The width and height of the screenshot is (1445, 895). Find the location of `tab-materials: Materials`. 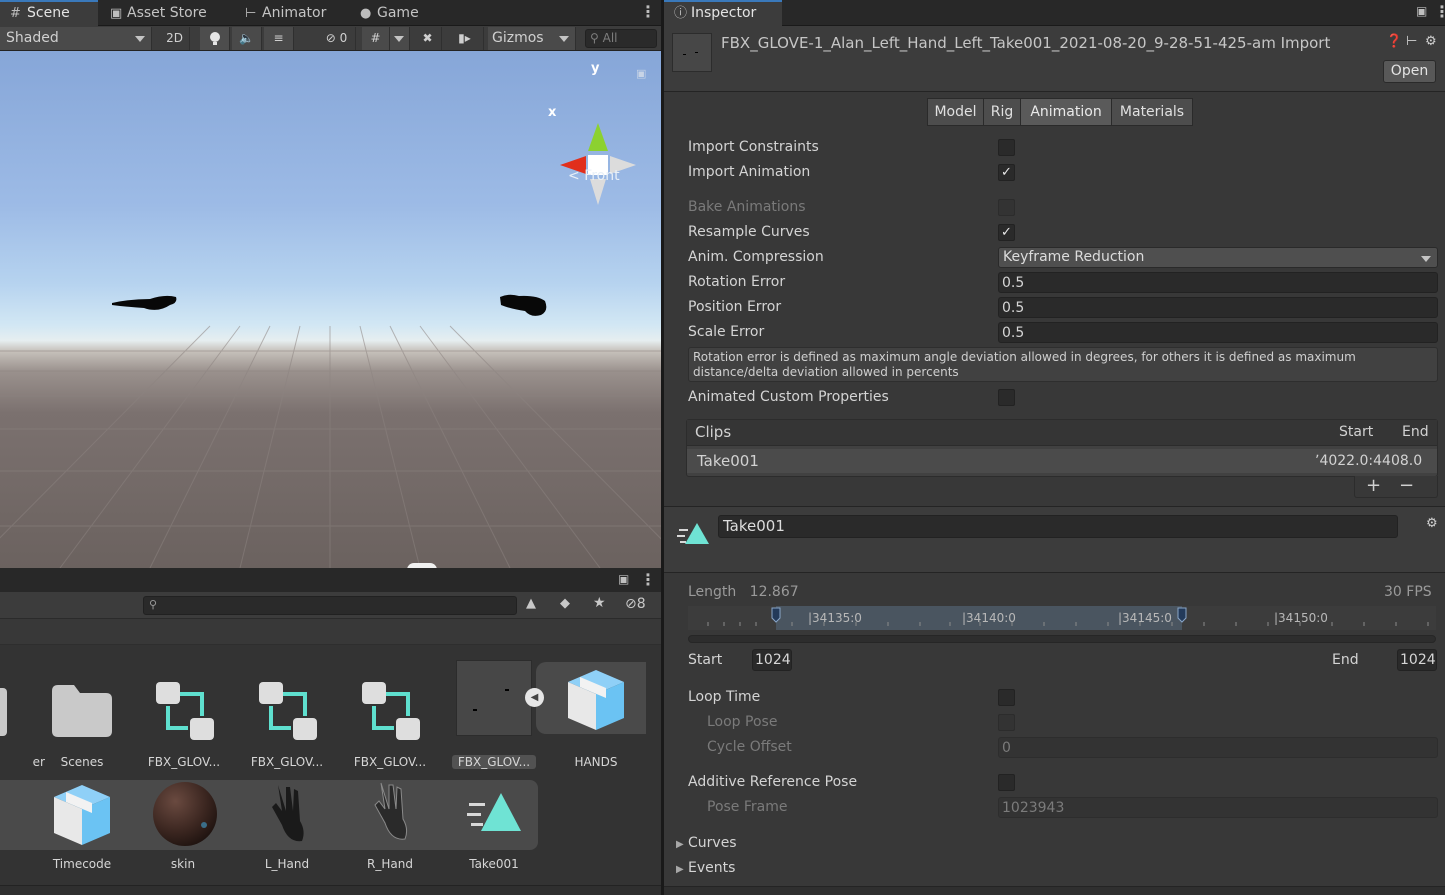

tab-materials: Materials is located at coordinates (1152, 112).